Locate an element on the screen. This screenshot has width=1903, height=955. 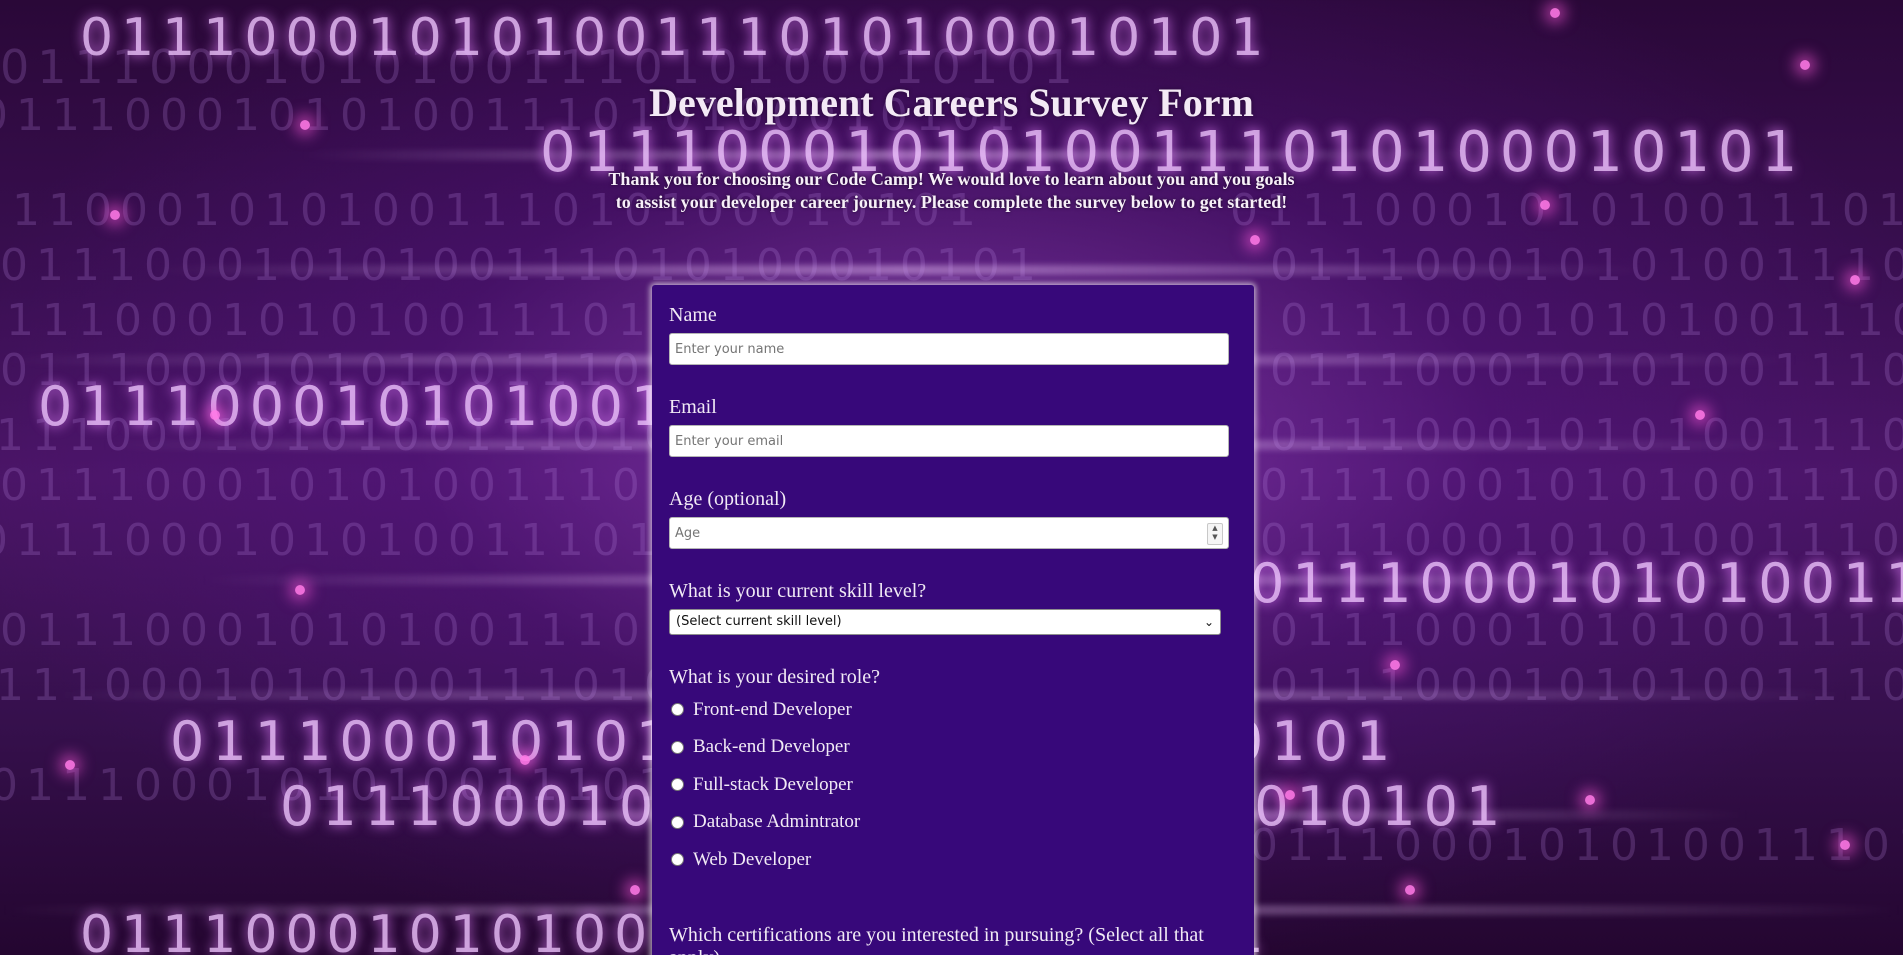
role-option-web-developer: Web Developer is located at coordinates (952, 860).